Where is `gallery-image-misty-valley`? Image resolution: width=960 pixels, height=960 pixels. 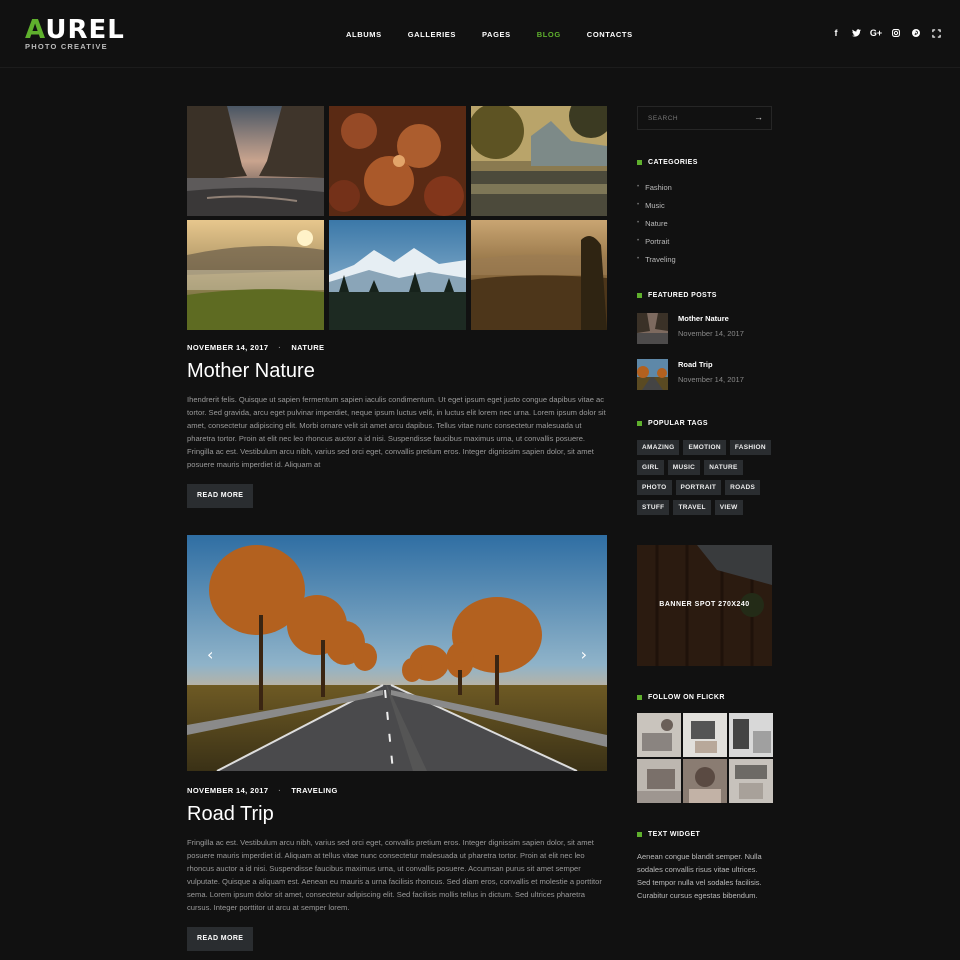 gallery-image-misty-valley is located at coordinates (255, 275).